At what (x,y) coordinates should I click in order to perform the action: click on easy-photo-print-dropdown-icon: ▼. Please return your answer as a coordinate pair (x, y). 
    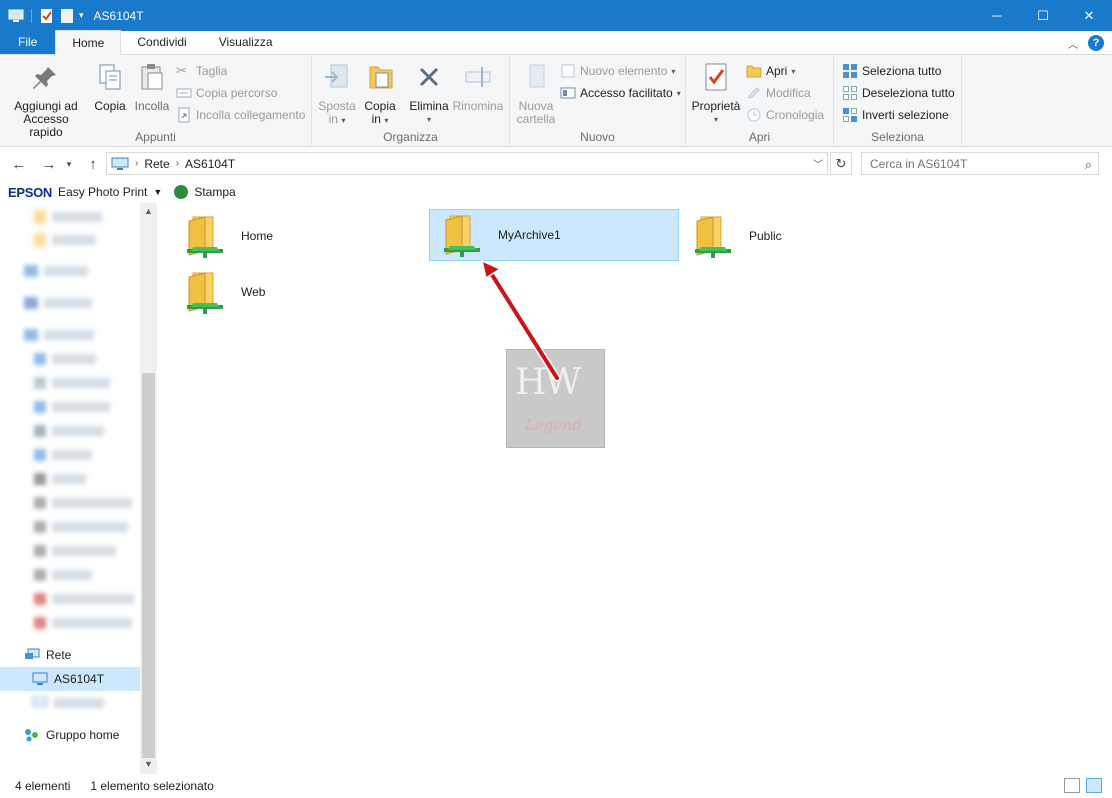
    Looking at the image, I should click on (157, 192).